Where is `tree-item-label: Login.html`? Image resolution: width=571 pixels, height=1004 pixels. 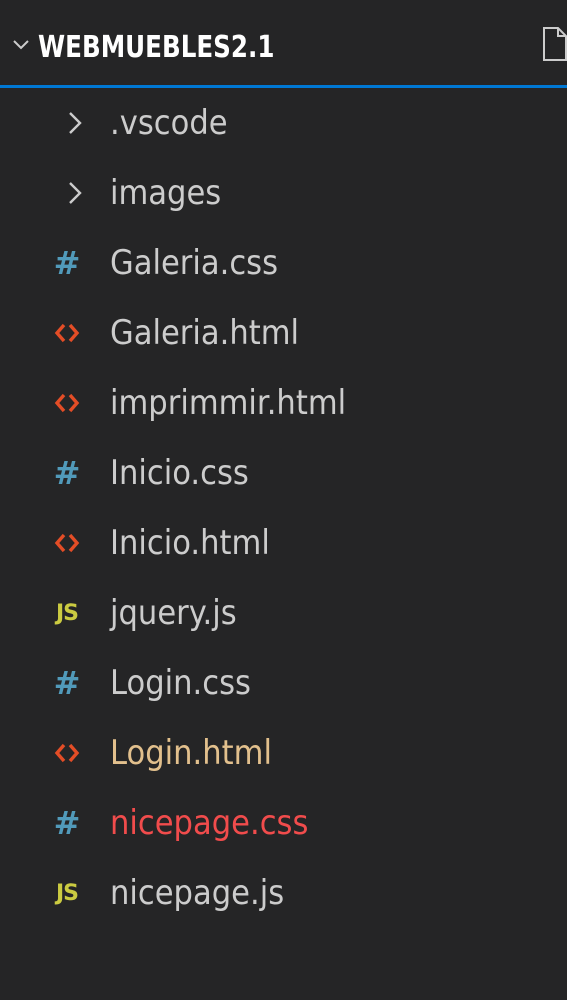
tree-item-label: Login.html is located at coordinates (191, 753).